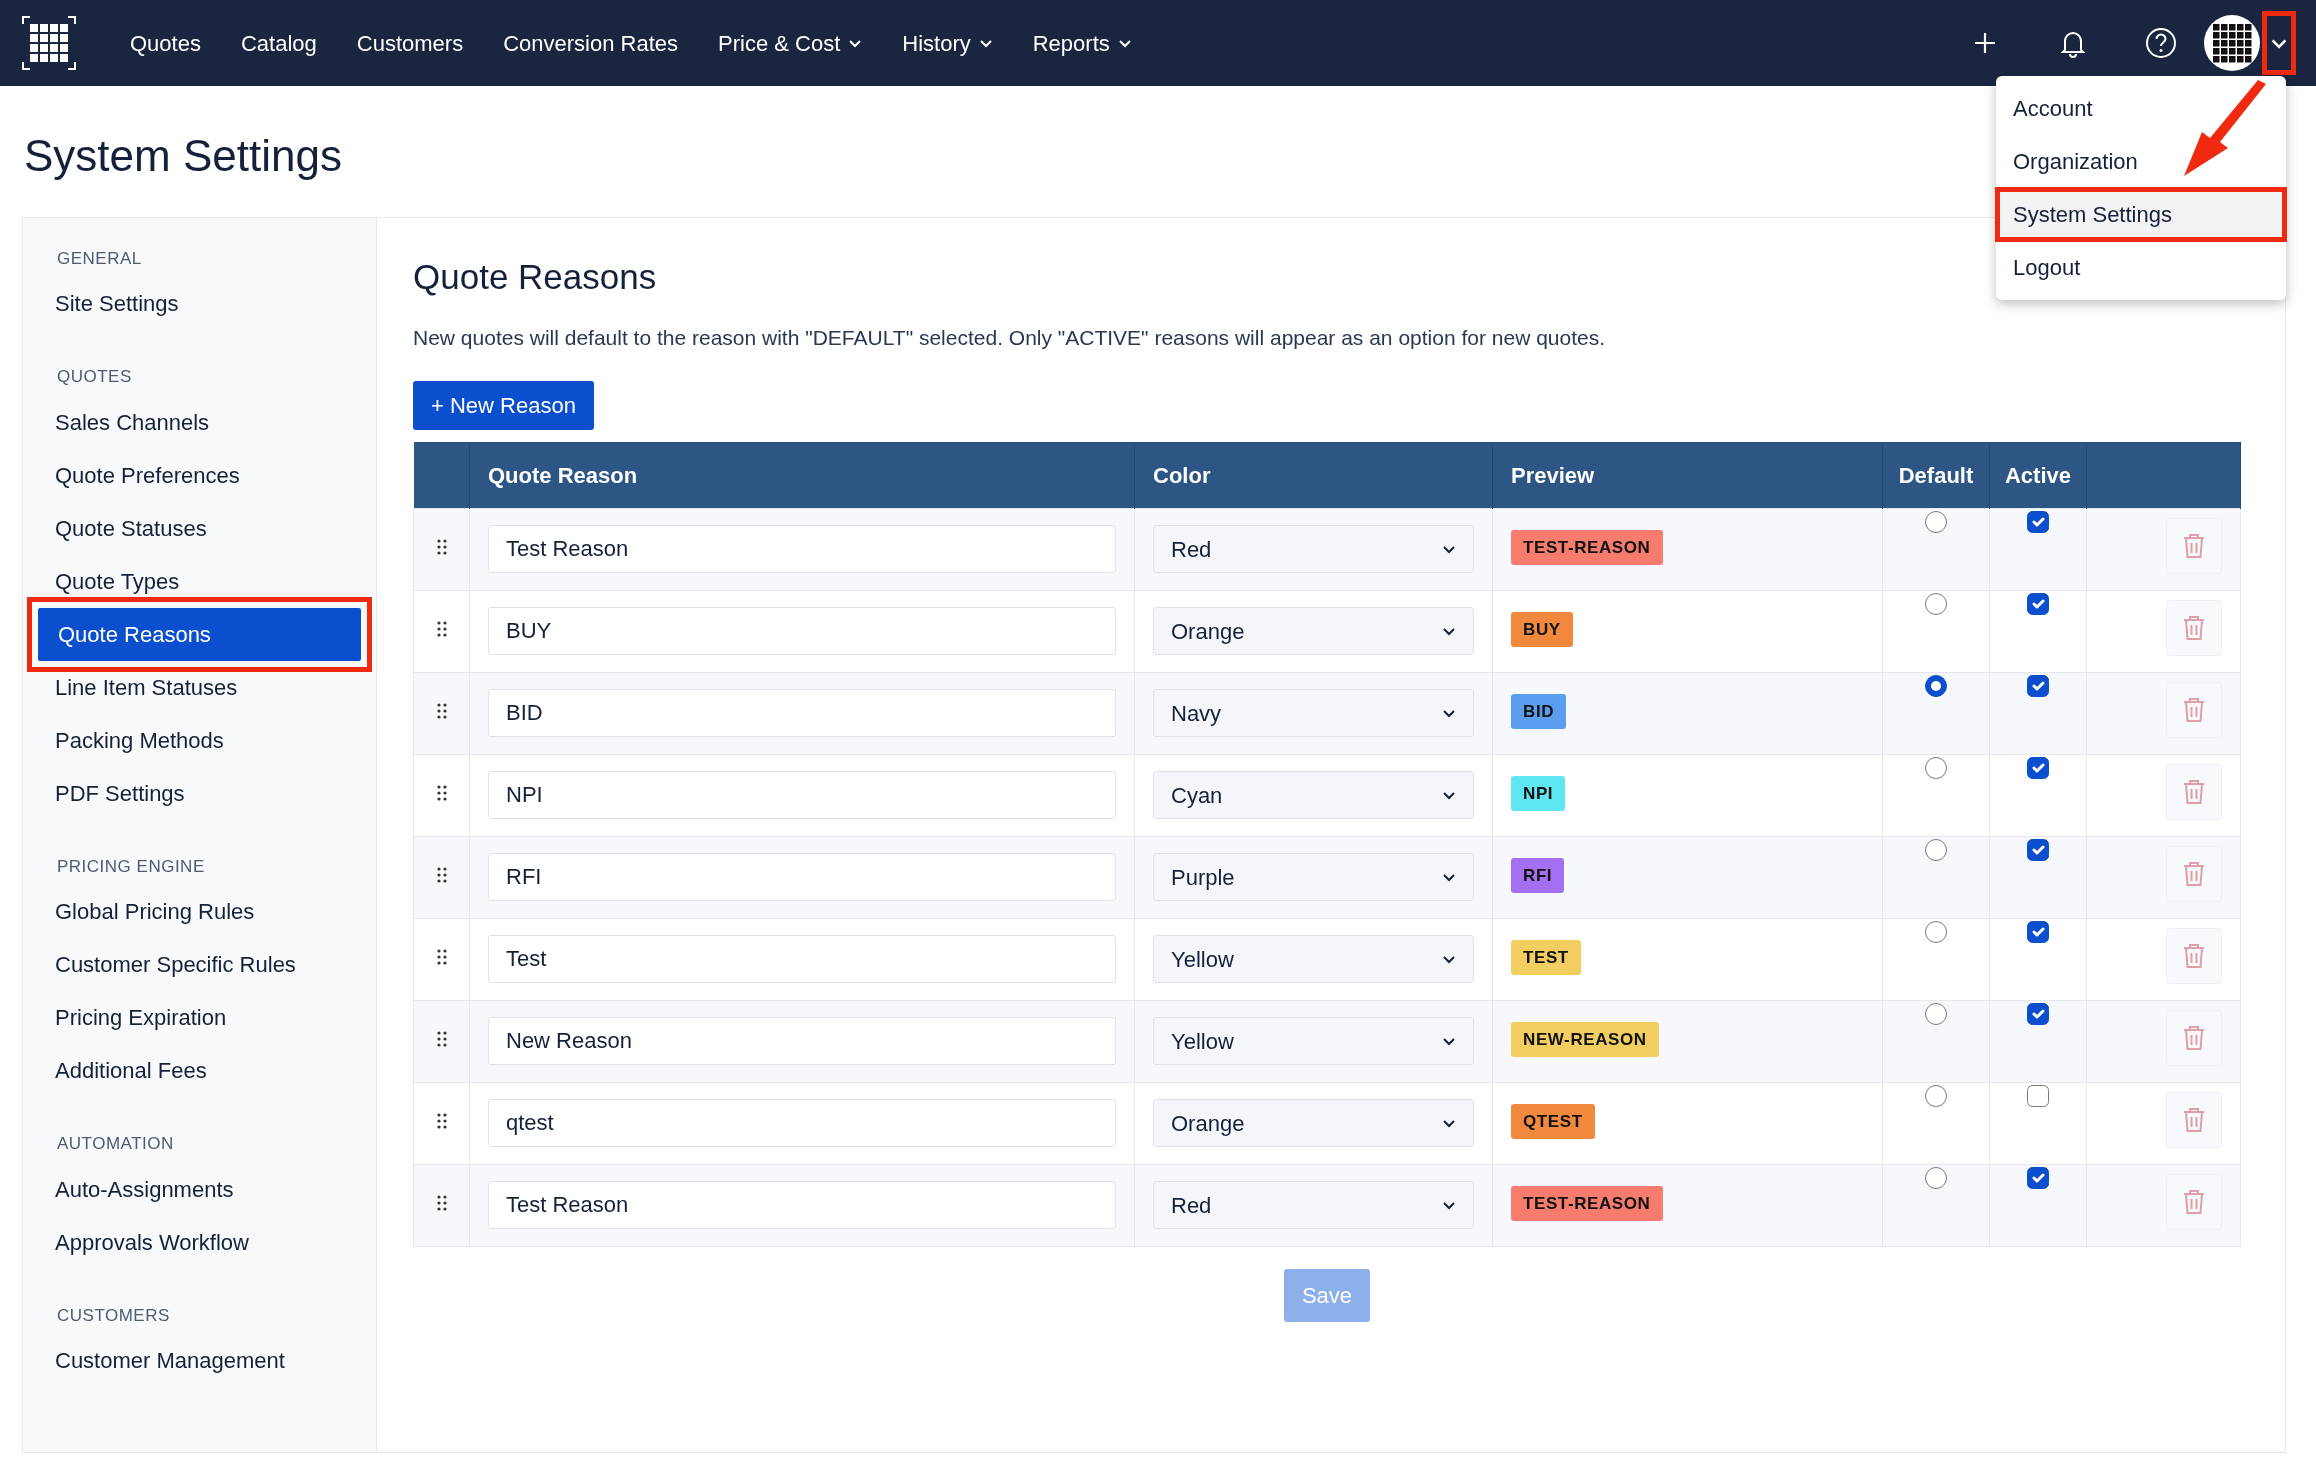  What do you see at coordinates (802, 631) in the screenshot?
I see `reason-input: BUY` at bounding box center [802, 631].